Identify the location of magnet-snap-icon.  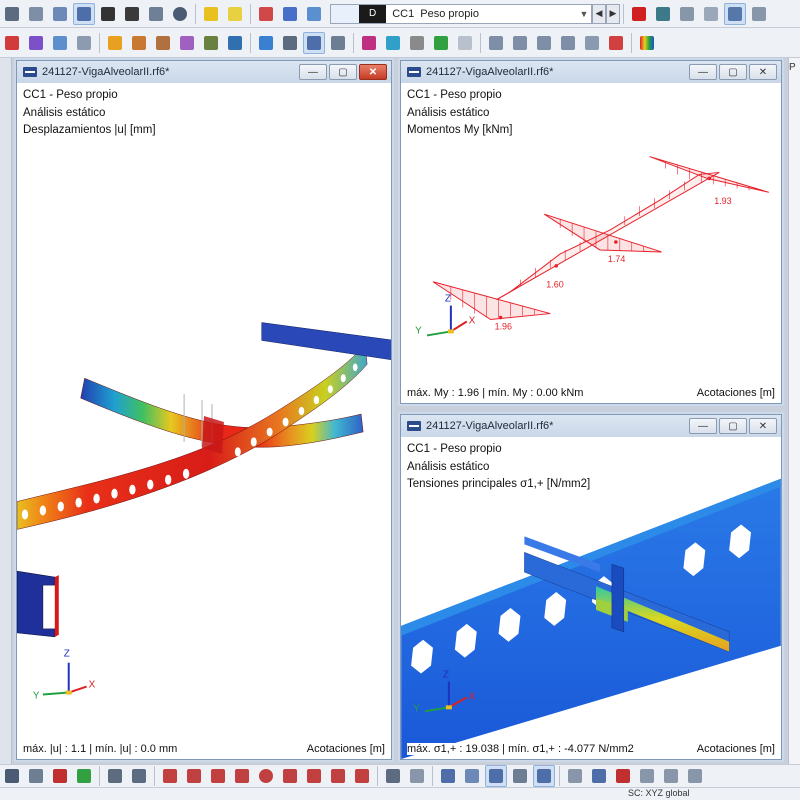
(623, 776).